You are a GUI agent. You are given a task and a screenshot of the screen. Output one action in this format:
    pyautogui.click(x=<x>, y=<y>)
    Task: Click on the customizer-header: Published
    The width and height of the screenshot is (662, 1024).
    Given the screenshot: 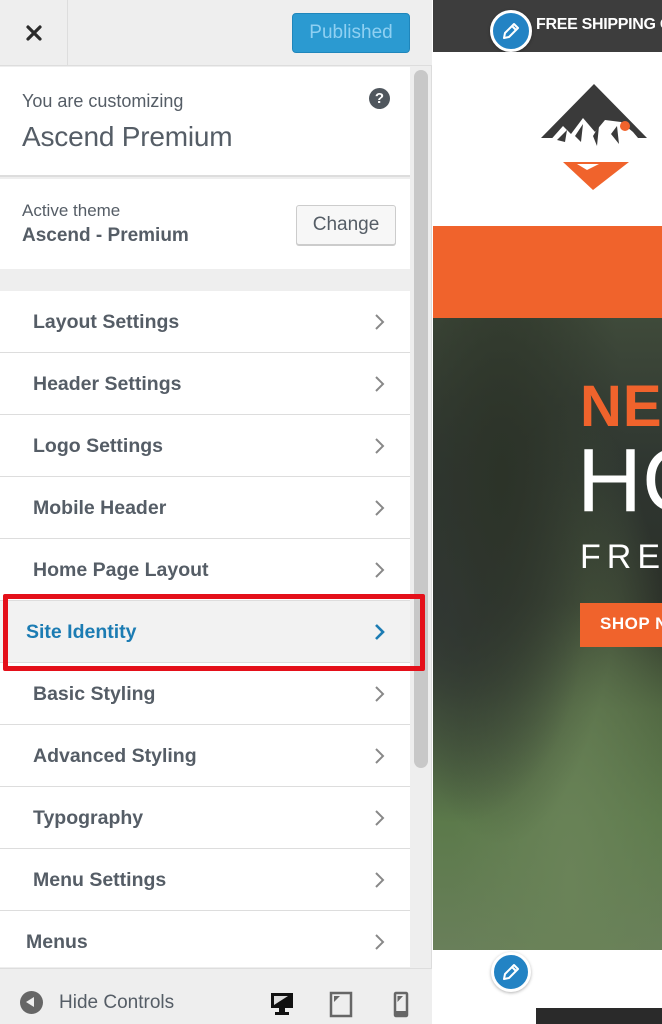 What is the action you would take?
    pyautogui.click(x=216, y=33)
    